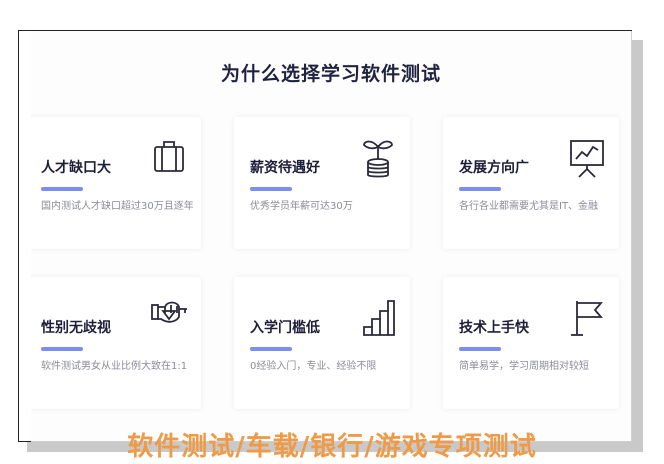 This screenshot has width=664, height=464. What do you see at coordinates (285, 328) in the screenshot?
I see `card-title: 入学门槛低` at bounding box center [285, 328].